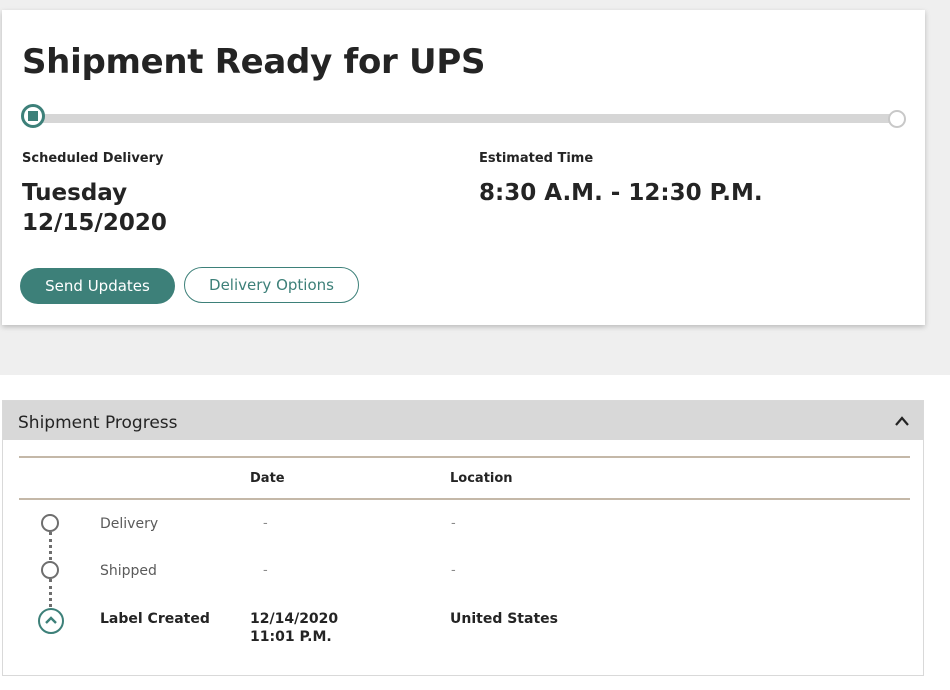 Image resolution: width=950 pixels, height=690 pixels. Describe the element at coordinates (50, 570) in the screenshot. I see `timeline-node-shipped` at that location.